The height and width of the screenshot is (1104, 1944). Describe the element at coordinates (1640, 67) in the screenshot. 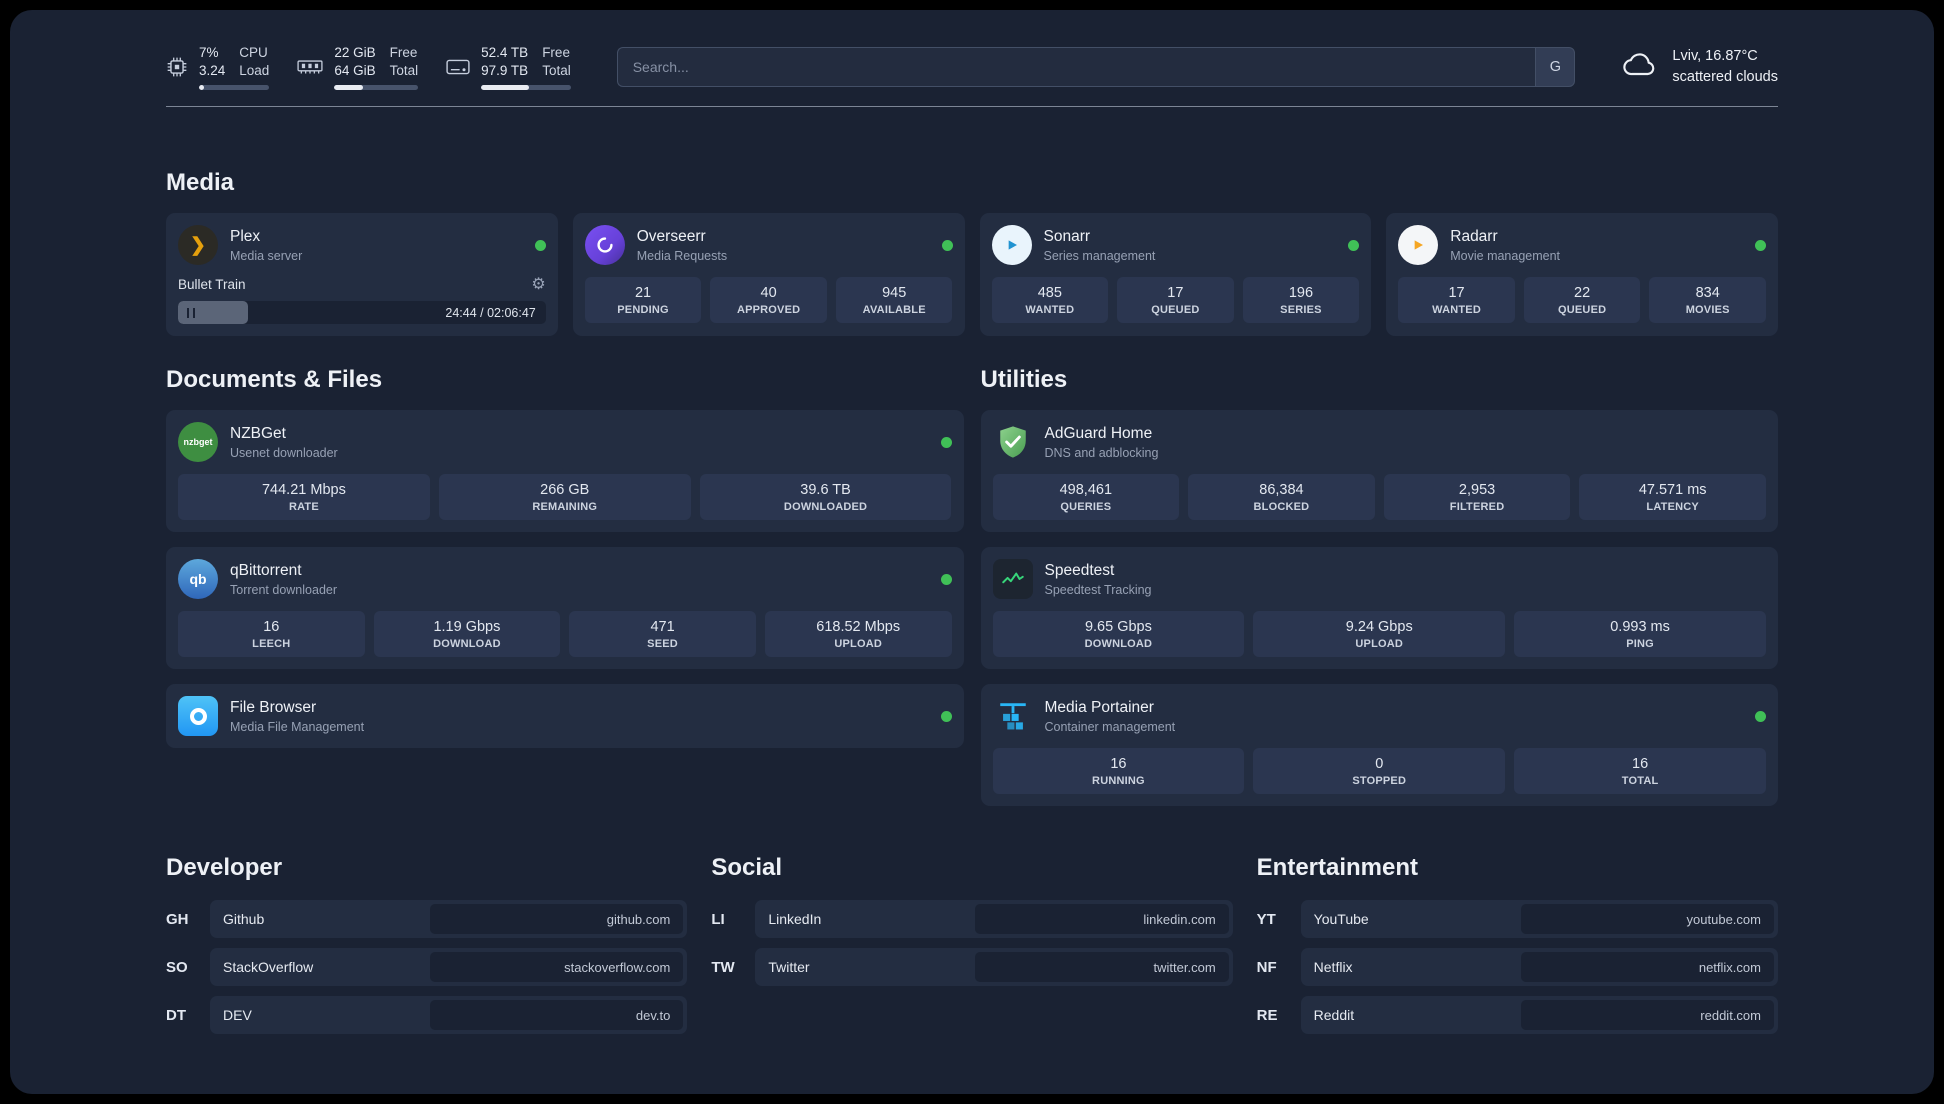

I see `cloud-icon` at that location.